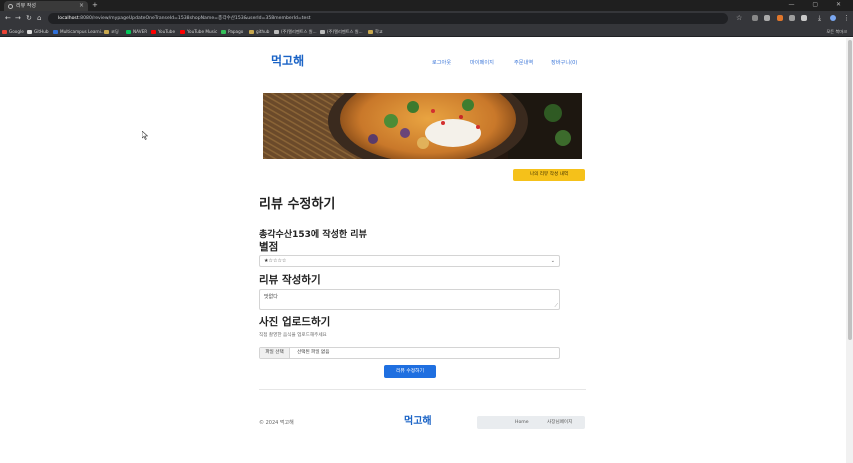 The width and height of the screenshot is (853, 463). Describe the element at coordinates (836, 31) in the screenshot. I see `all-bookmarks-button: 모든 북마크` at that location.